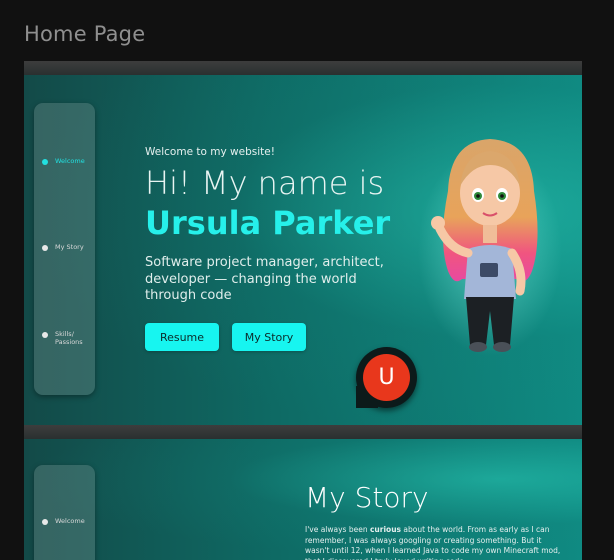  I want to click on name-heading: Ursula Parker, so click(268, 223).